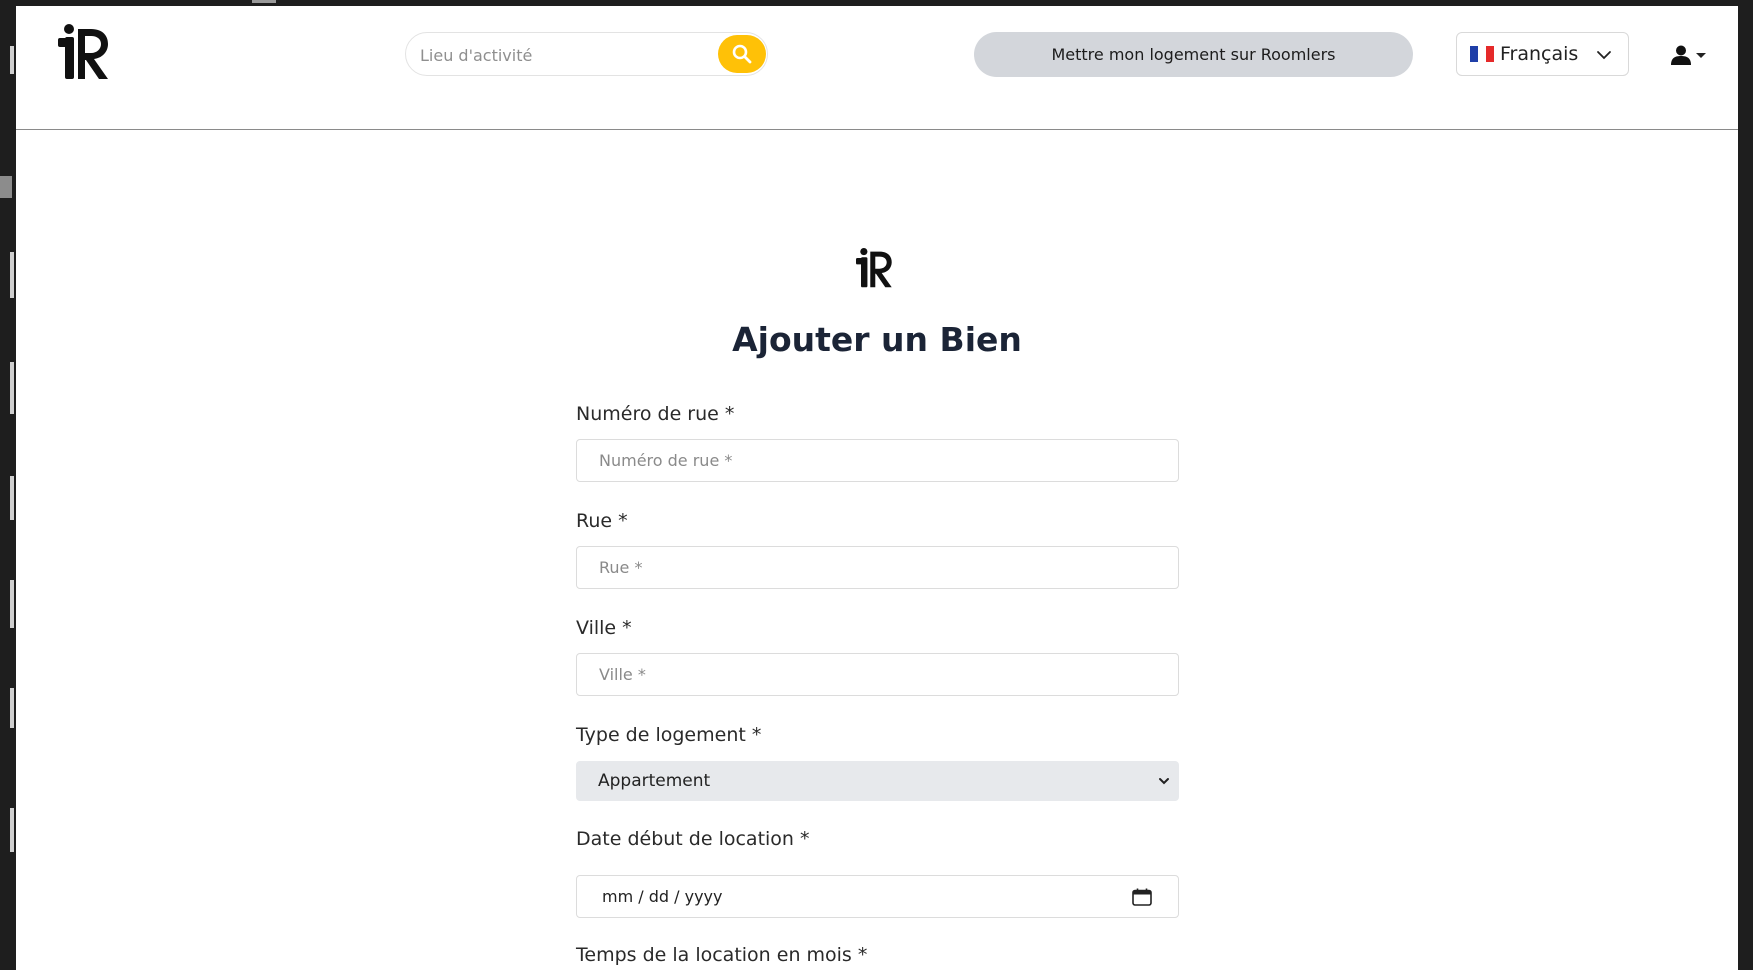 The height and width of the screenshot is (970, 1753). What do you see at coordinates (662, 896) in the screenshot?
I see `start-date-placeholder: mm / dd / yyyy` at bounding box center [662, 896].